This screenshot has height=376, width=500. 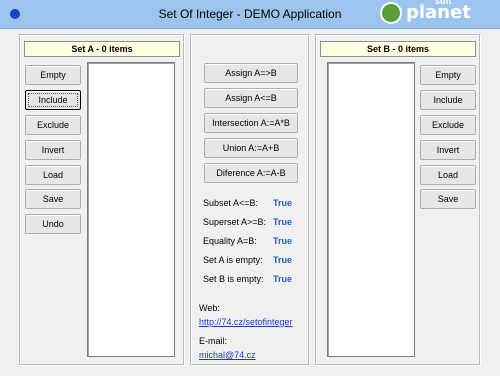 What do you see at coordinates (448, 100) in the screenshot?
I see `set-b-include-button: Include` at bounding box center [448, 100].